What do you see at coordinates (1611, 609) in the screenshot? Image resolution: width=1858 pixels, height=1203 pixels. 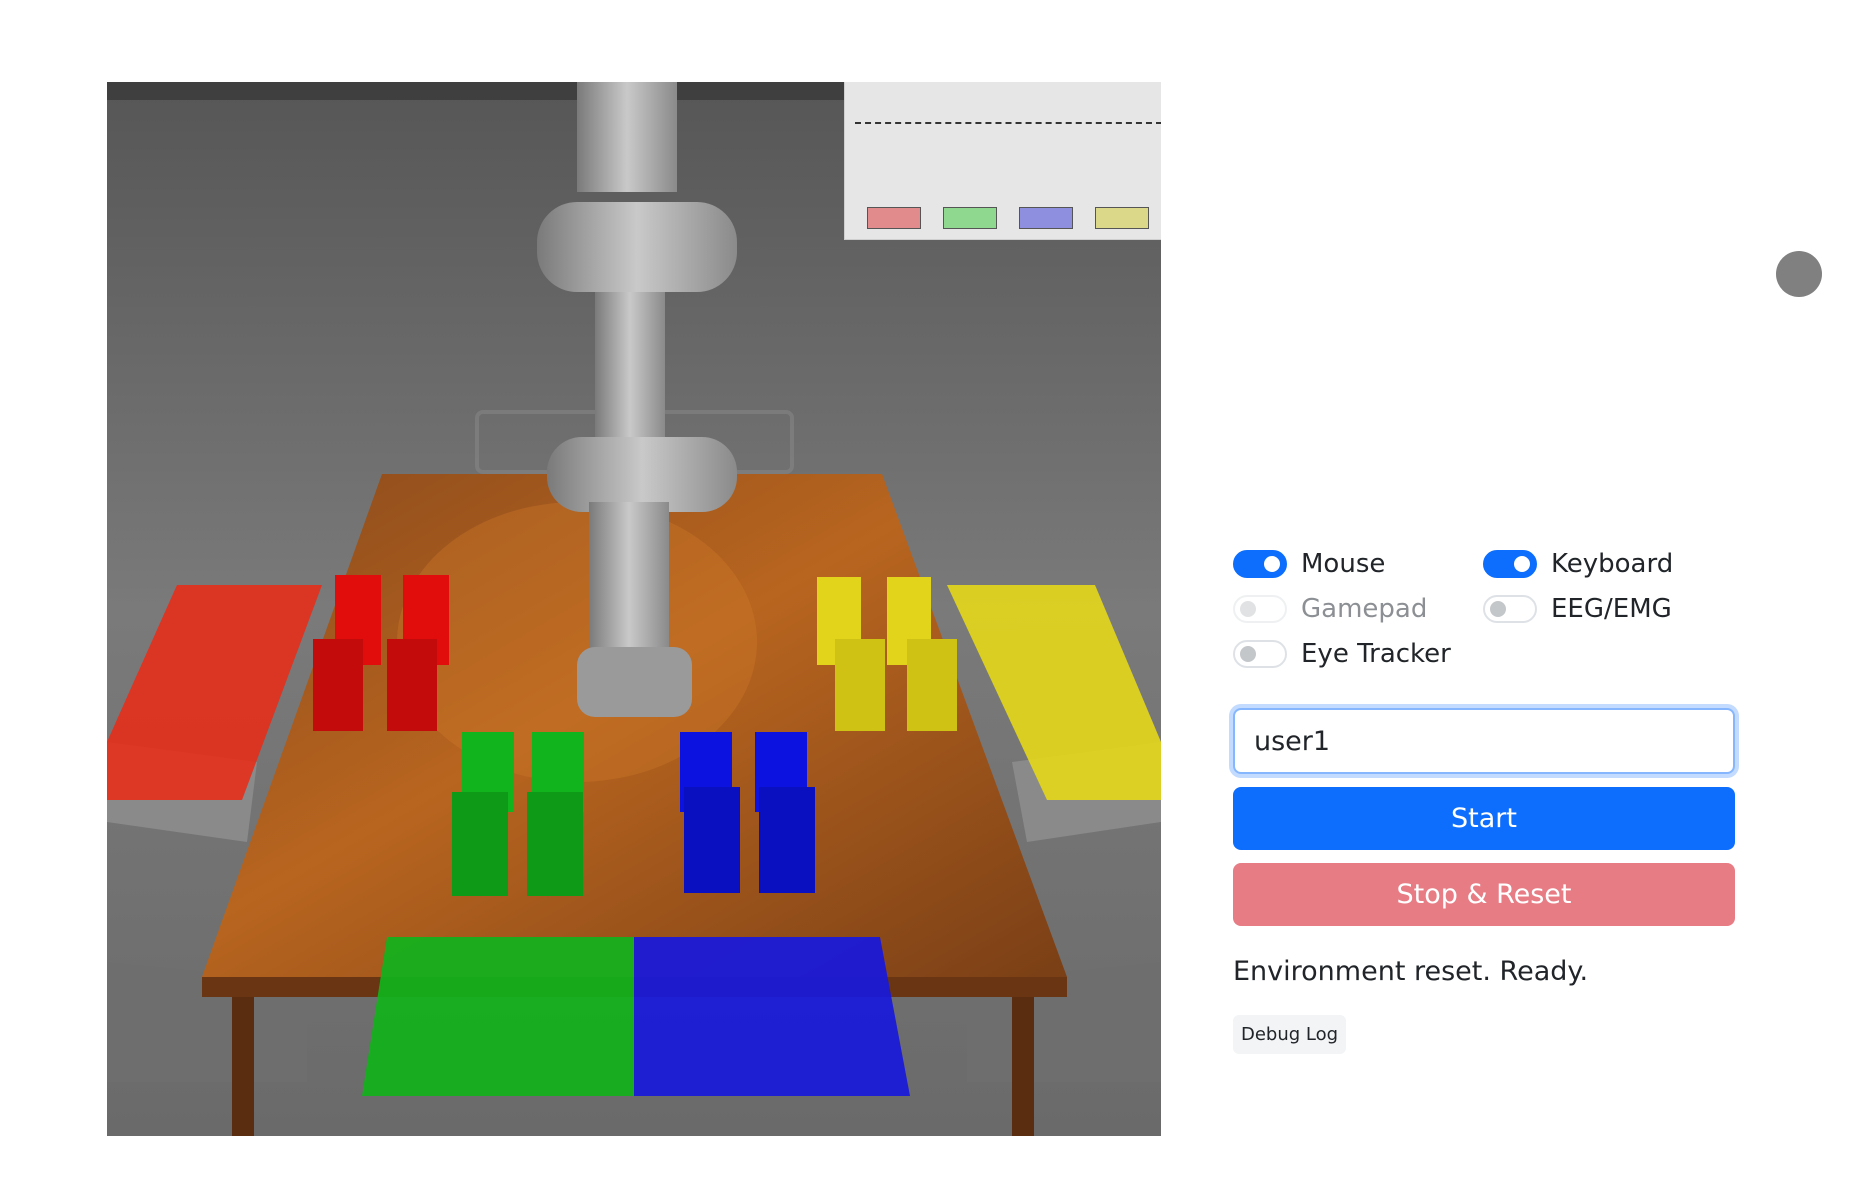 I see `toggle-label-eeg-emg: EEG/EMG` at bounding box center [1611, 609].